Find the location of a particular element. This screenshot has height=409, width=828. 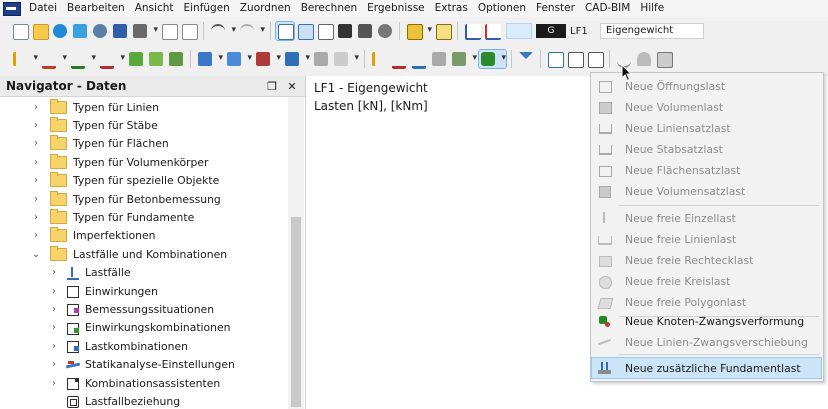

tree-item: › Typen für Stäbe is located at coordinates (144, 125).